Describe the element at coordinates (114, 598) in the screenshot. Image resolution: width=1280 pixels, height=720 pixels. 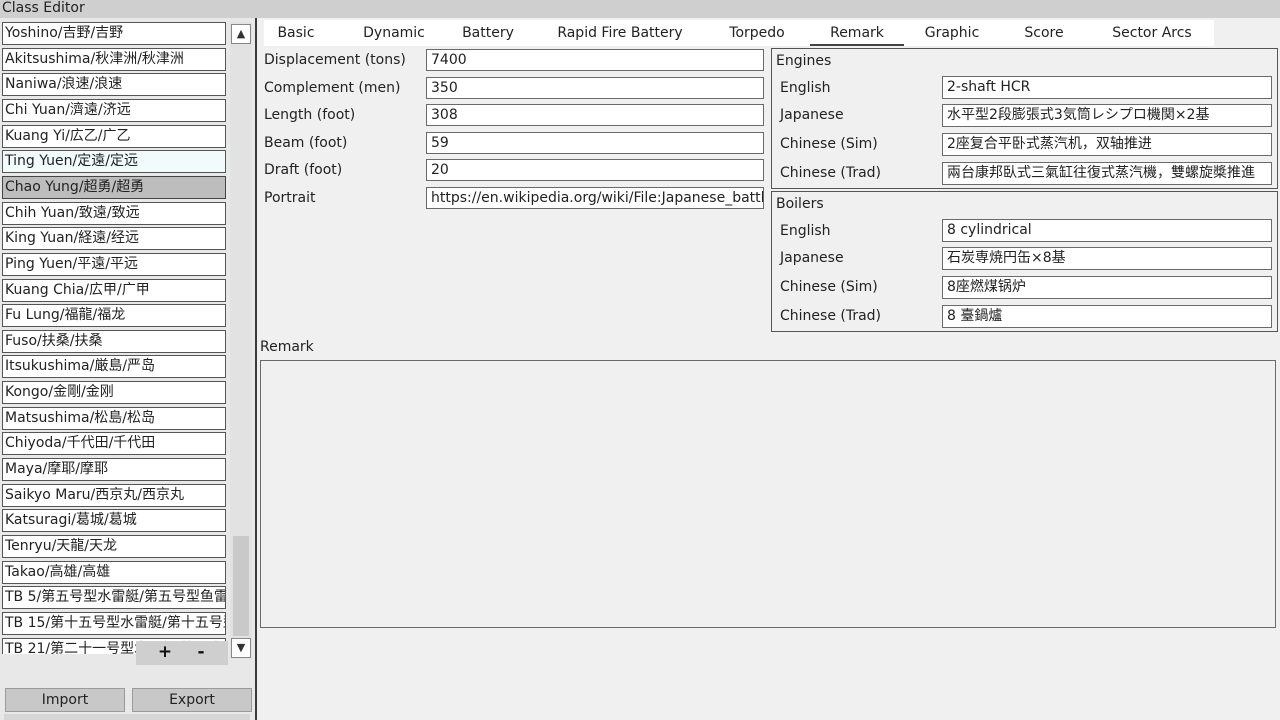
I see `ship-list-item: TB 5/第五号型水雷艇/第五号型鱼雷艇` at that location.